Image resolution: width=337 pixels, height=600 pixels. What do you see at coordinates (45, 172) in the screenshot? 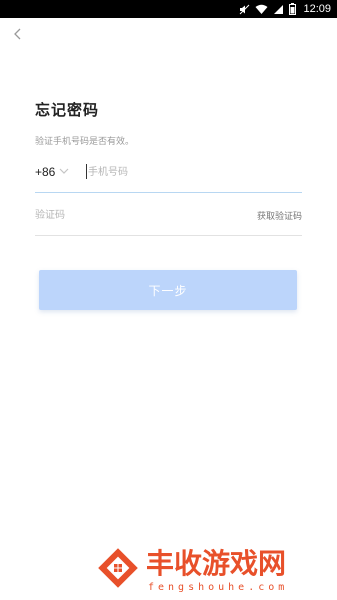
I see `country-code-selector: +86` at bounding box center [45, 172].